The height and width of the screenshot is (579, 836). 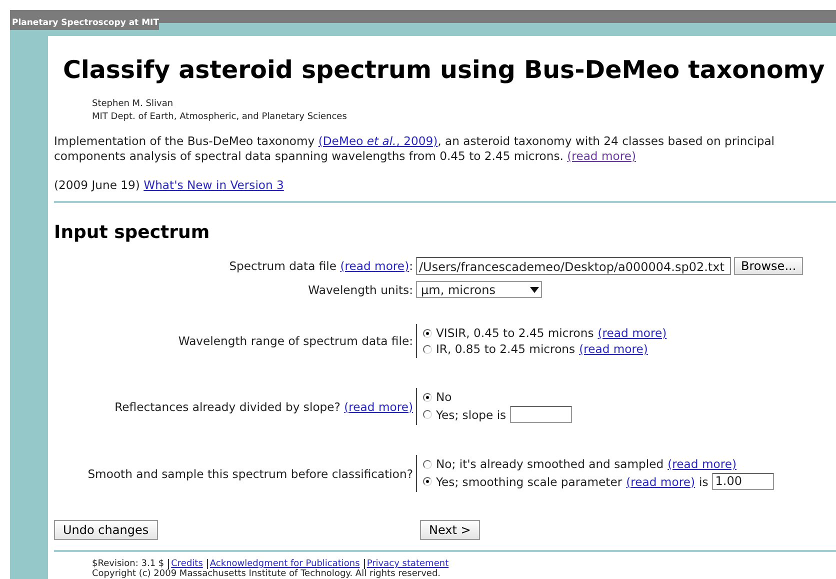 I want to click on whats-new-link: What's New in Version 3, so click(x=214, y=185).